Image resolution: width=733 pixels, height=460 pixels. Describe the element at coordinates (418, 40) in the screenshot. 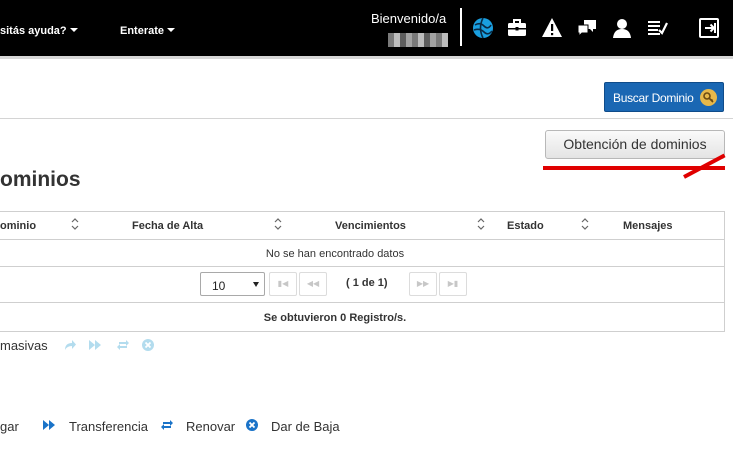

I see `redacted-username` at that location.